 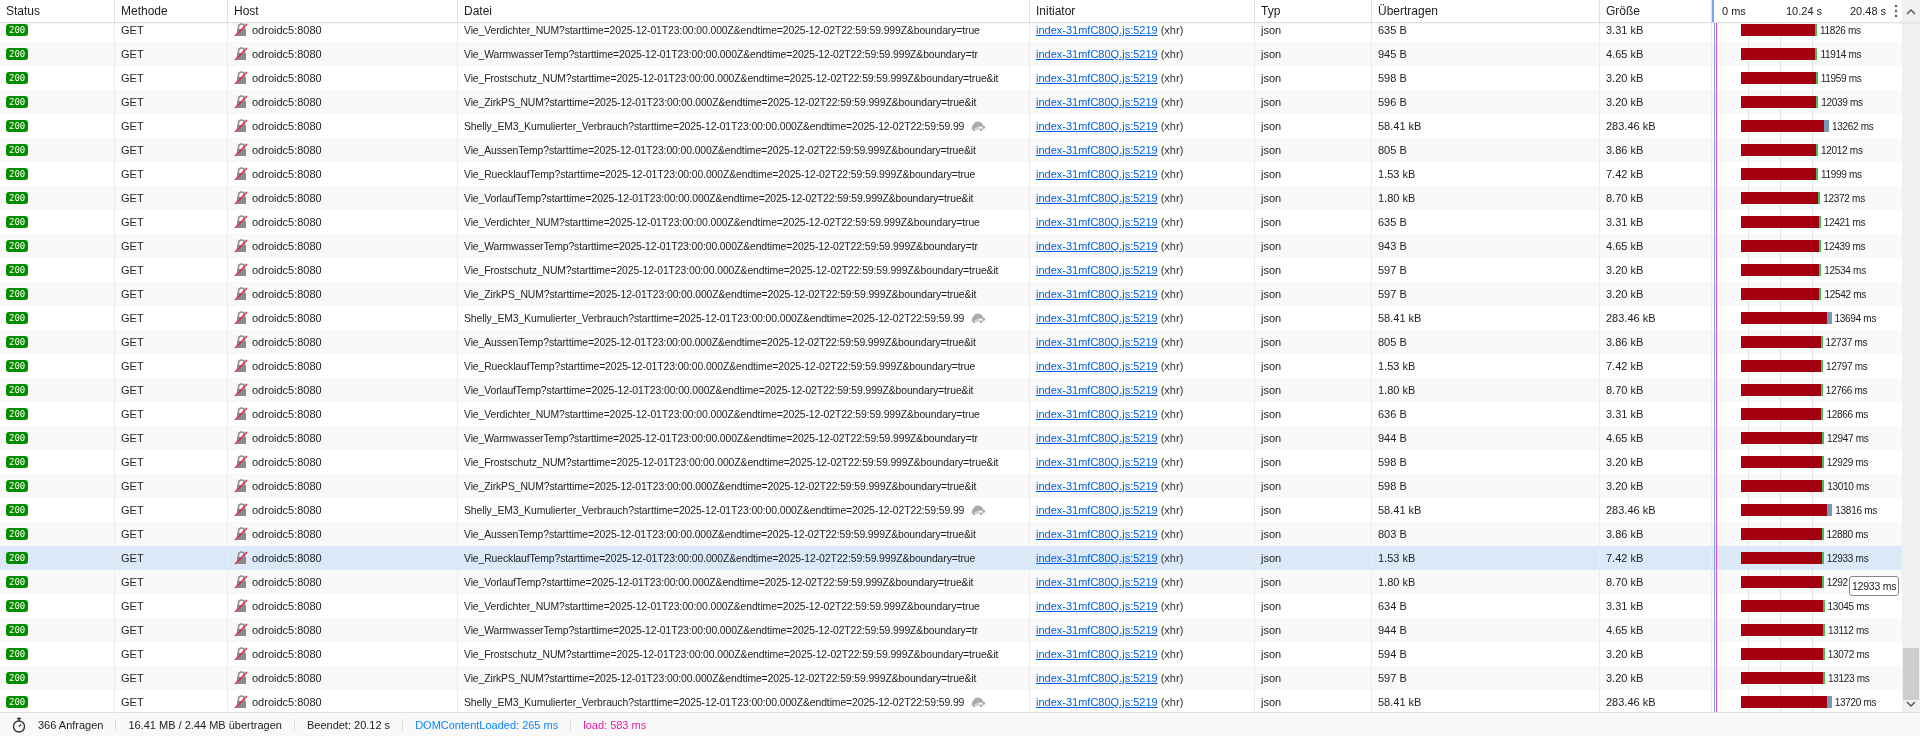 What do you see at coordinates (951, 54) in the screenshot?
I see `request-row: 200 GET odroidc5:8080 Vie_WarmwasserTemp?starttime=2025-12-01T23:00:00.000Z&endtime=2025-12-02T22:59:59.999Z&boundary=tr index-31mfC80Q.js:5219 (xhr) json 945 B 4.65 kB 11914 ms` at bounding box center [951, 54].